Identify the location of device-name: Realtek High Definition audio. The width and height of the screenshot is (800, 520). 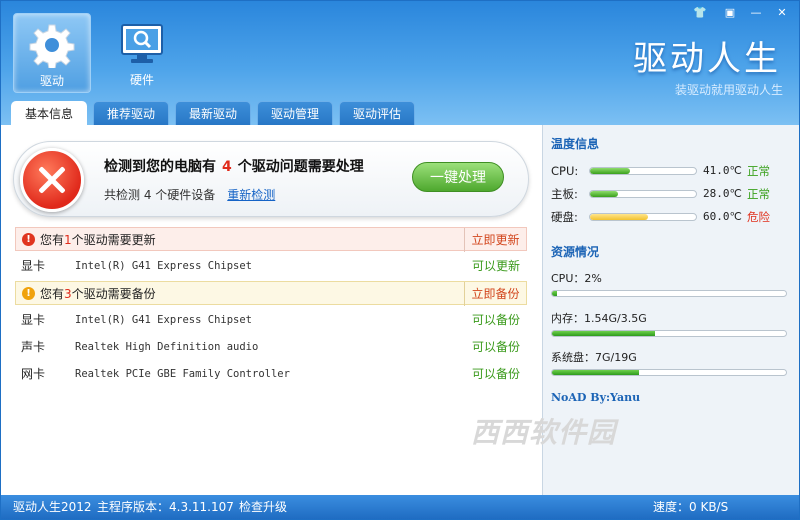
(167, 347).